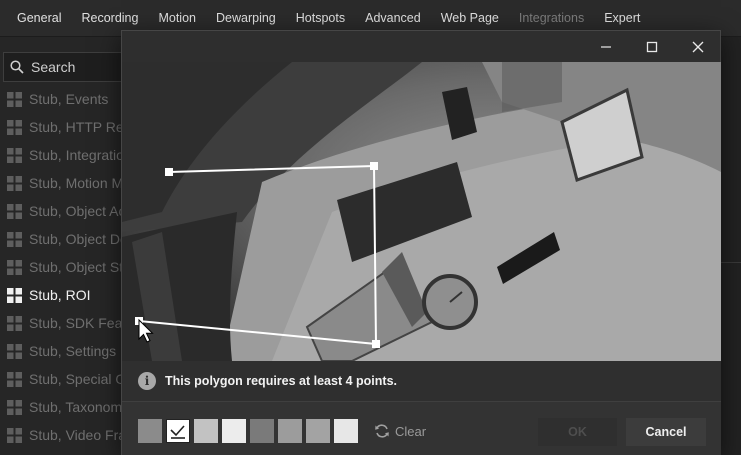 Image resolution: width=741 pixels, height=455 pixels. Describe the element at coordinates (411, 431) in the screenshot. I see `clear-label: Clear` at that location.